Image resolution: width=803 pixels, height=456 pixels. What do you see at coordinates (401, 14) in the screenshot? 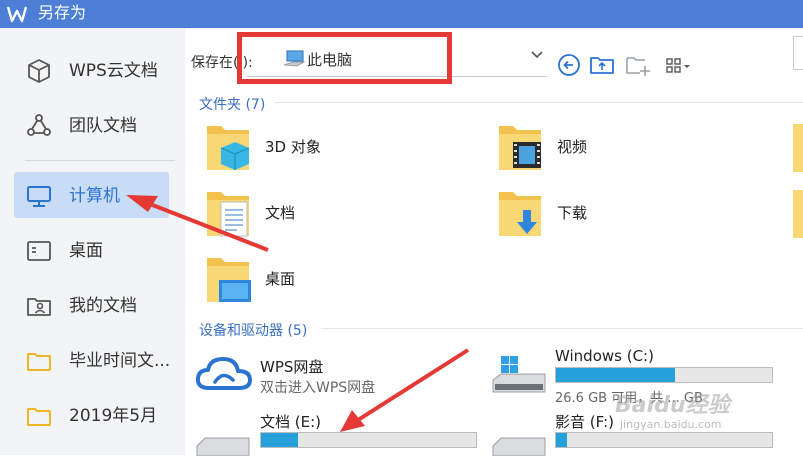
I see `title-bar: 另存为` at bounding box center [401, 14].